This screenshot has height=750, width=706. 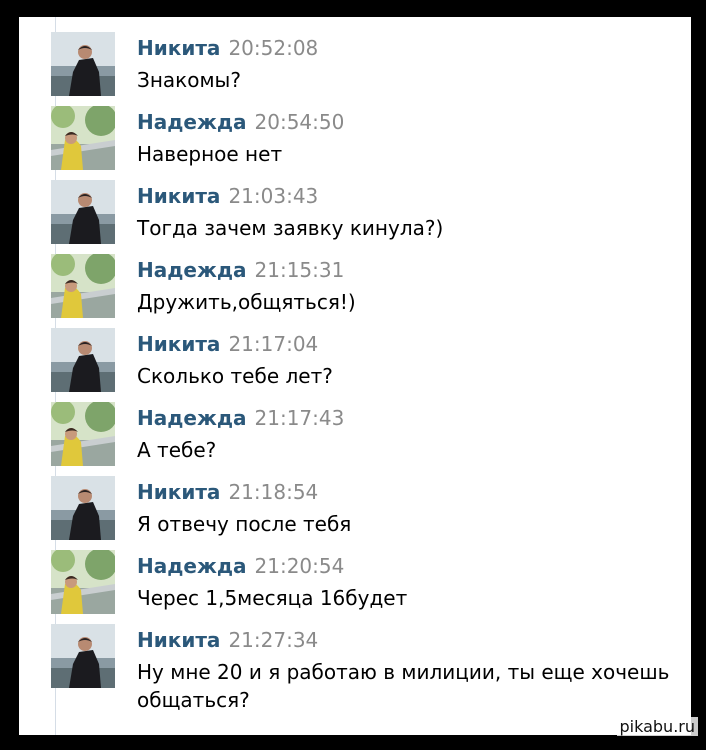 I want to click on message-meta: Надежда 21:15:31, so click(x=240, y=270).